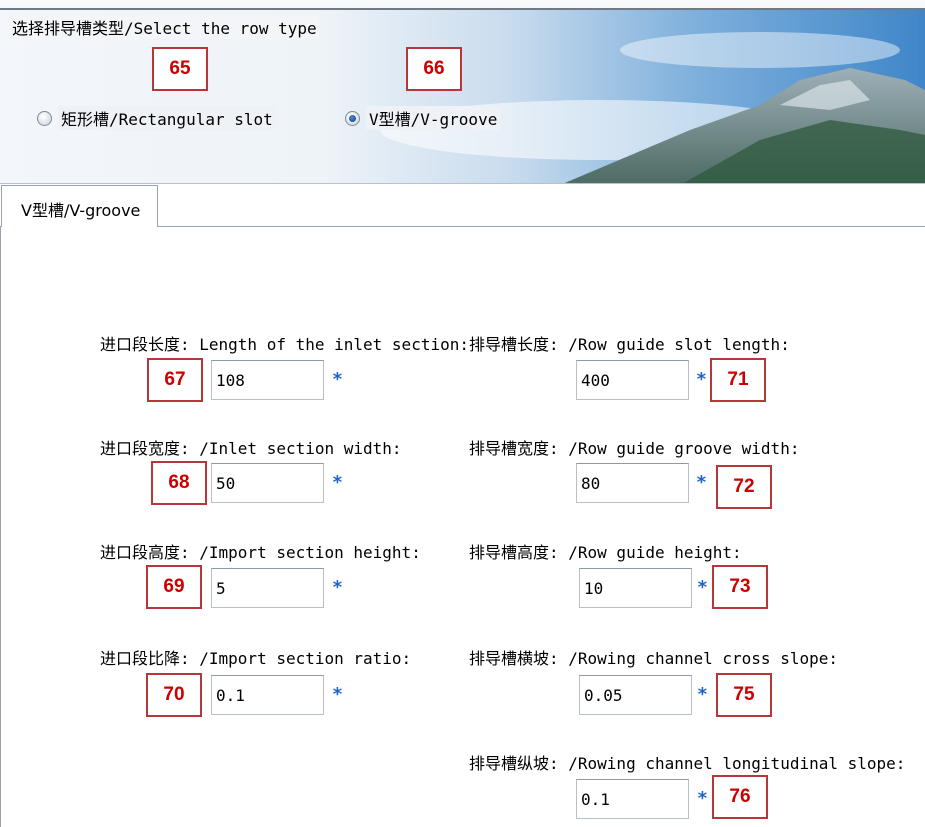 This screenshot has width=925, height=827. Describe the element at coordinates (635, 588) in the screenshot. I see `guide-height-input` at that location.